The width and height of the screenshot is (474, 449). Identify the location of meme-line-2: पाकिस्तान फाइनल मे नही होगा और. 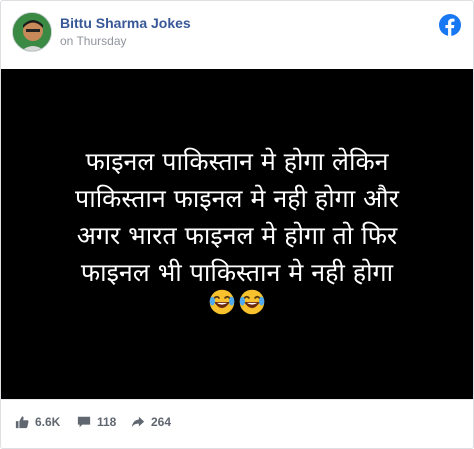
(237, 198).